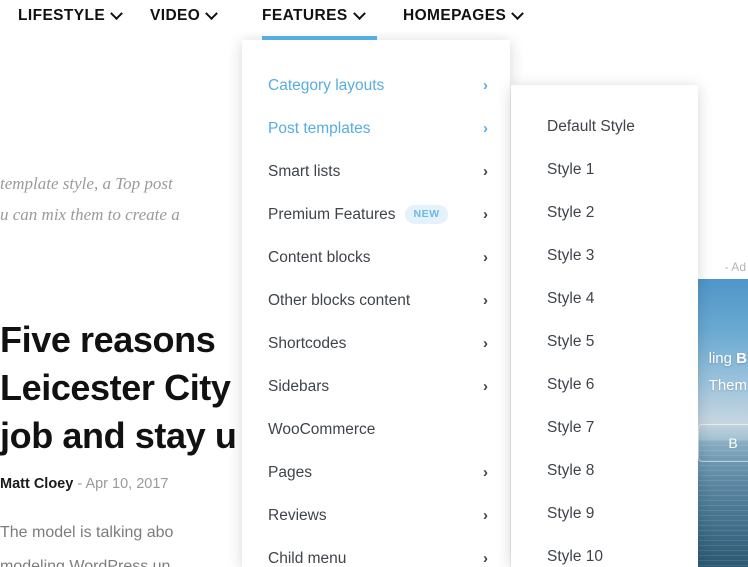 The image size is (748, 567). Describe the element at coordinates (591, 126) in the screenshot. I see `submenu-item-label: Default Style` at that location.